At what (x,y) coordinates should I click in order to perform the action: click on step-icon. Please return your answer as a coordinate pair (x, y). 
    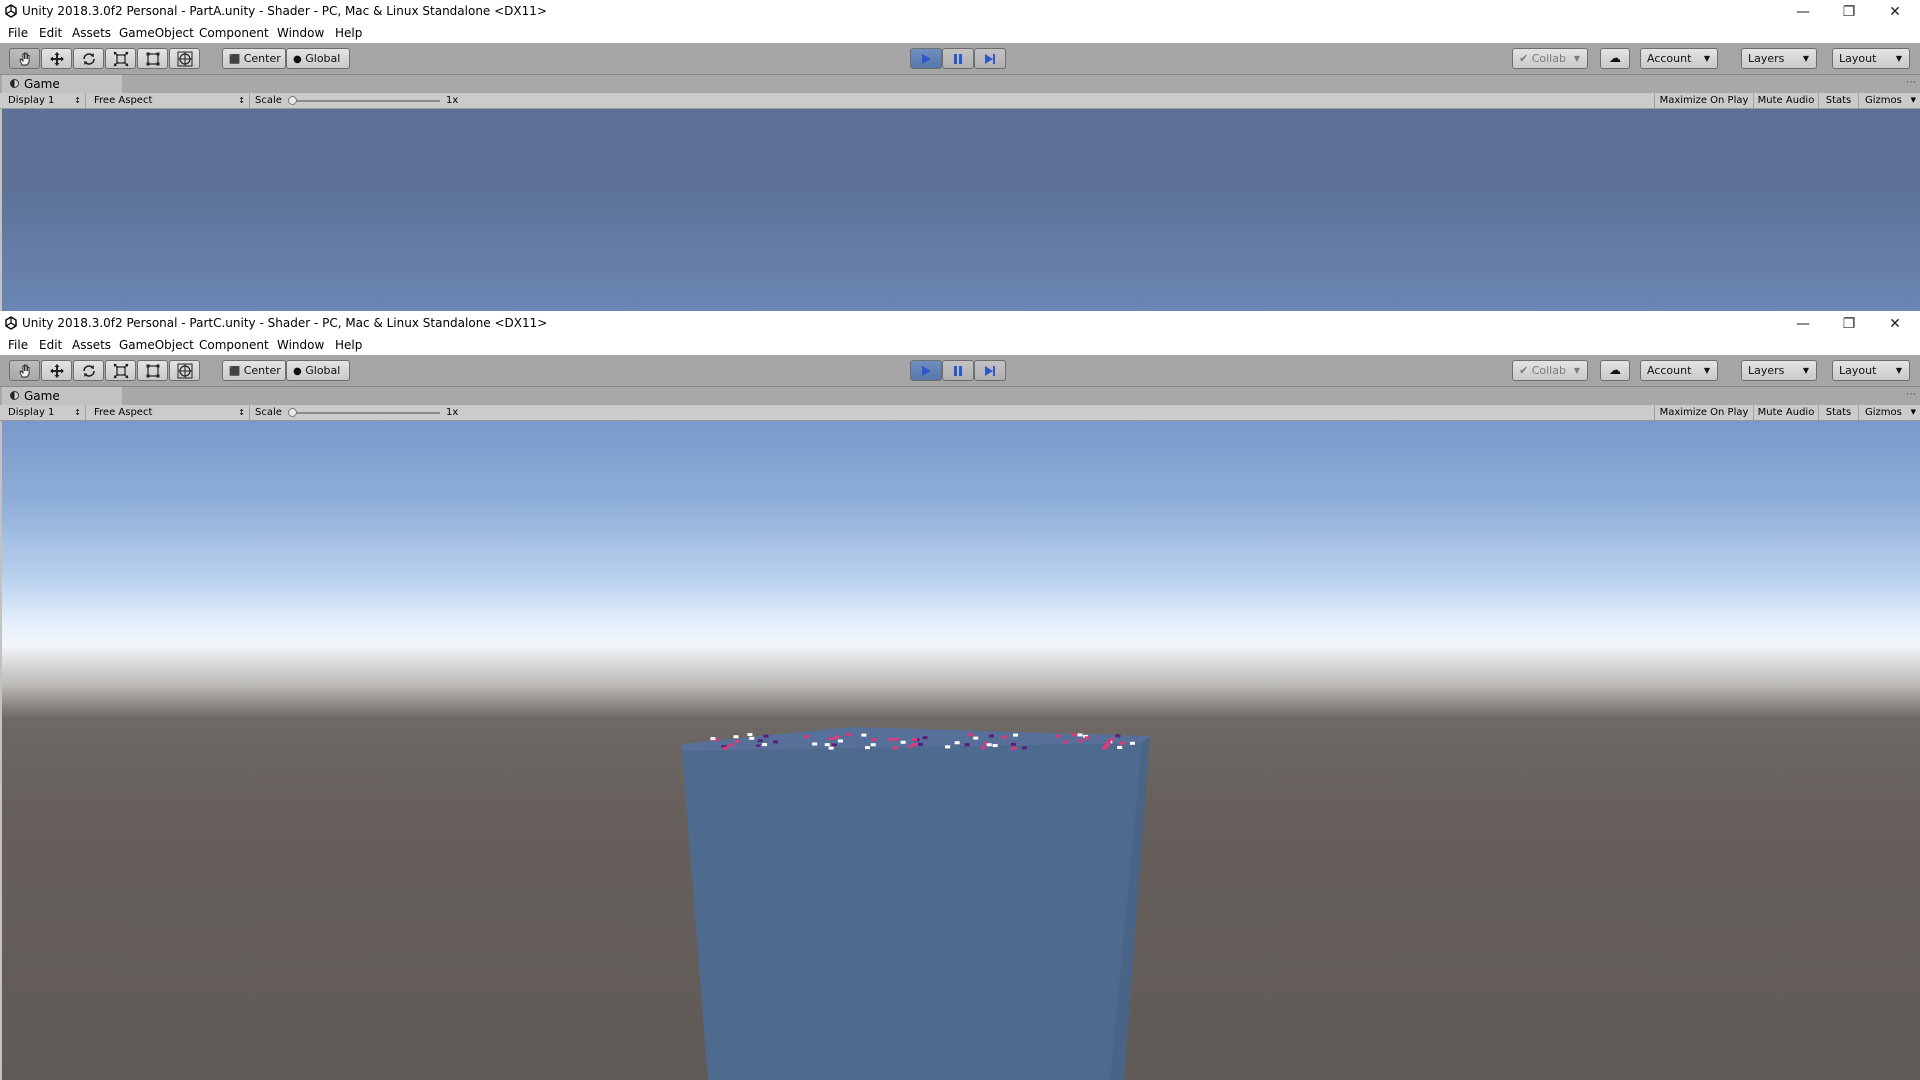
    Looking at the image, I should click on (990, 58).